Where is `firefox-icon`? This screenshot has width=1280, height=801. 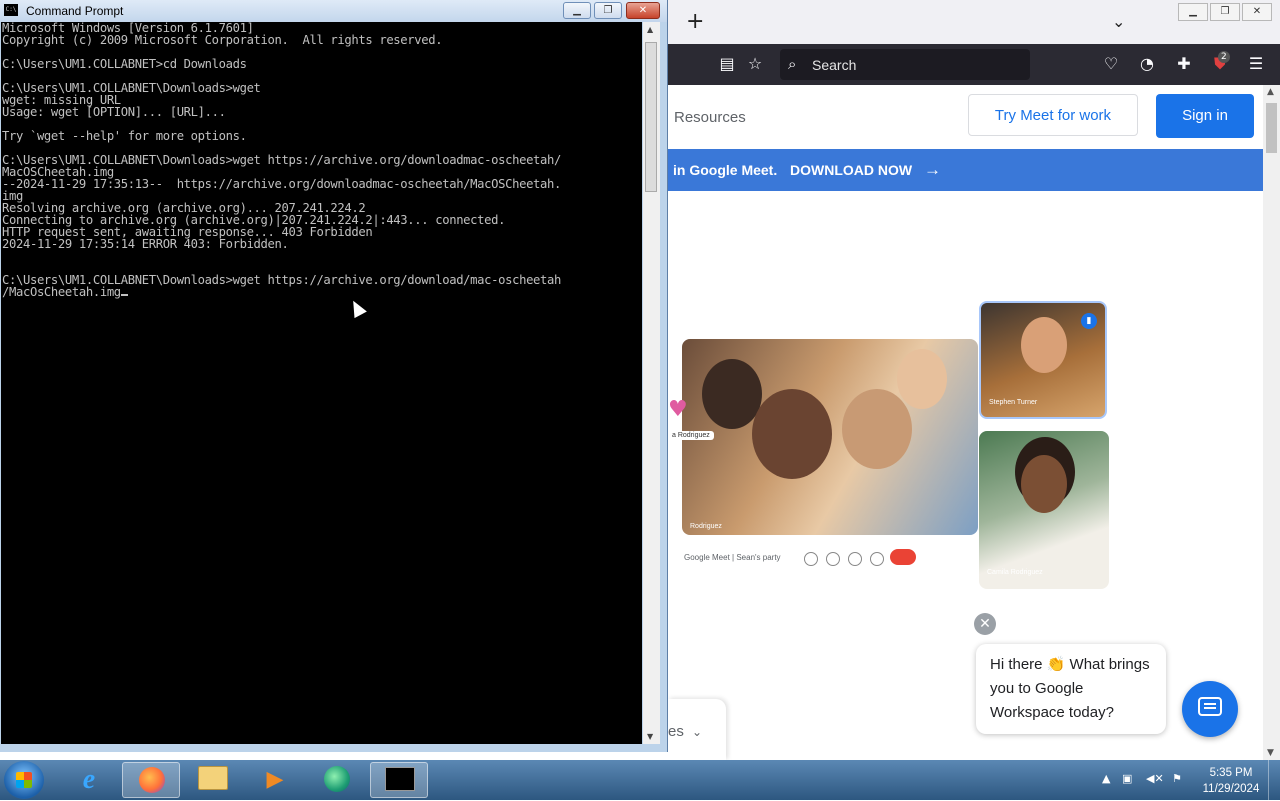 firefox-icon is located at coordinates (152, 781).